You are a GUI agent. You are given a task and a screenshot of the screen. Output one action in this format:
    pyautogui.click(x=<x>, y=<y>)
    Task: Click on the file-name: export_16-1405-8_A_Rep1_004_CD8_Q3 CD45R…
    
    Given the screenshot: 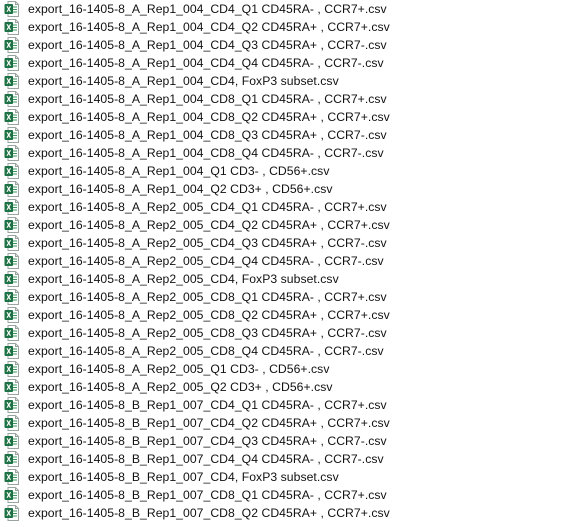 What is the action you would take?
    pyautogui.click(x=207, y=135)
    